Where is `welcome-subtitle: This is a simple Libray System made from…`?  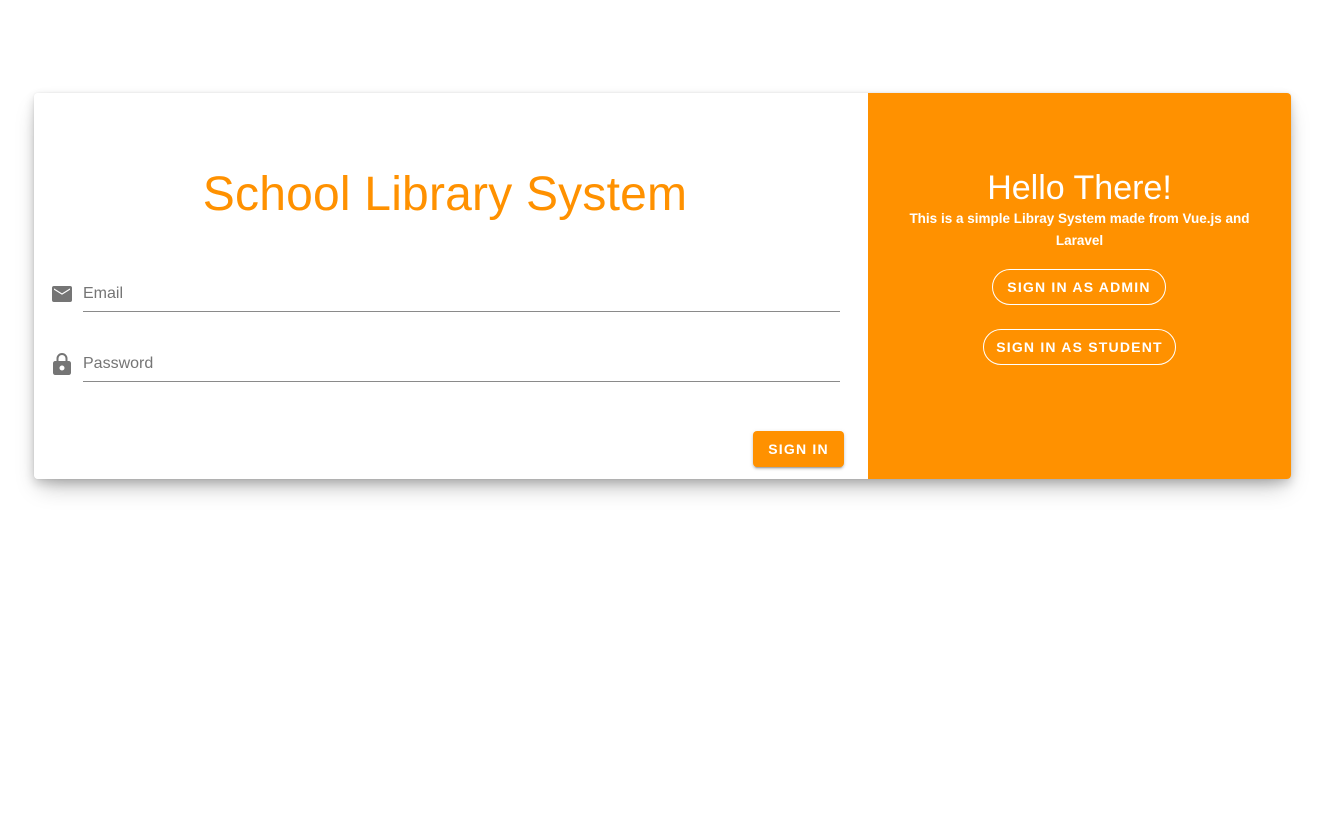
welcome-subtitle: This is a simple Libray System made from… is located at coordinates (1079, 229).